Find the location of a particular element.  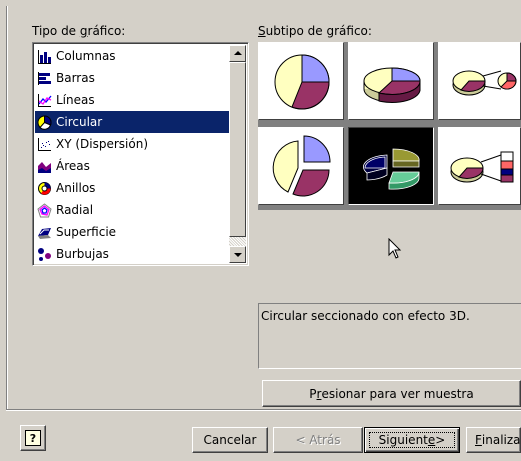

next-button-text: Siguient is located at coordinates (403, 440).